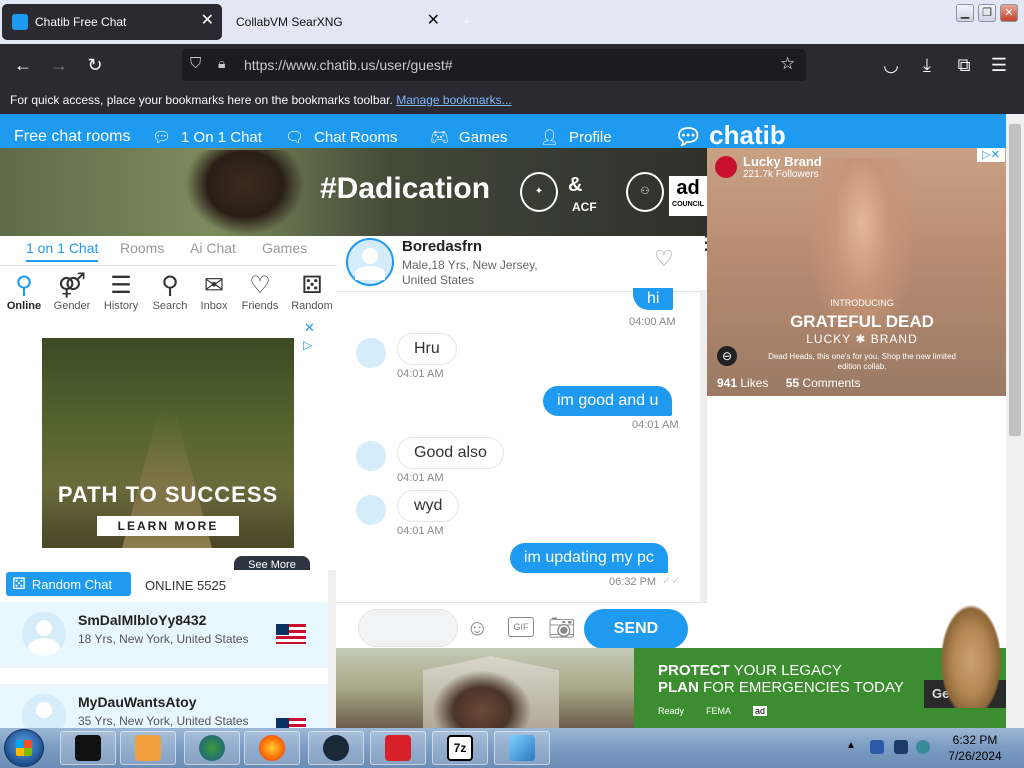 The image size is (1024, 768). What do you see at coordinates (754, 383) in the screenshot?
I see `likes-label: Likes` at bounding box center [754, 383].